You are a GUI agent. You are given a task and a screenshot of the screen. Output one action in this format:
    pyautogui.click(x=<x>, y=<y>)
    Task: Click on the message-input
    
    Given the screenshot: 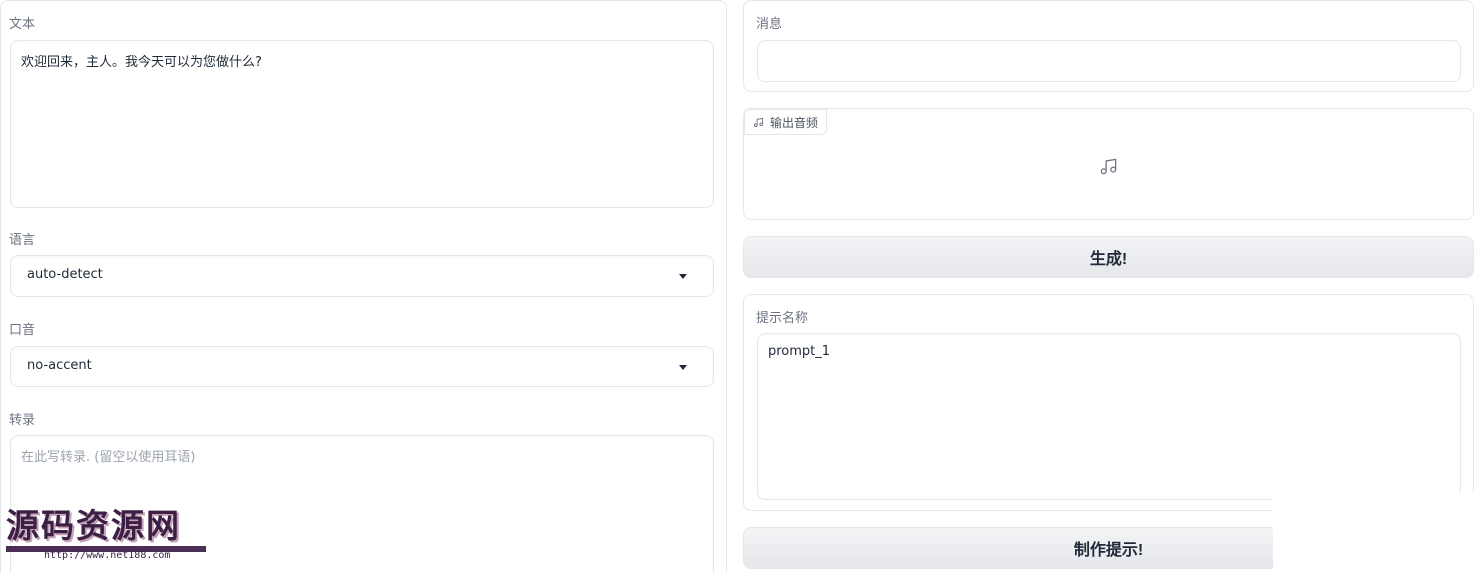 What is the action you would take?
    pyautogui.click(x=1109, y=61)
    